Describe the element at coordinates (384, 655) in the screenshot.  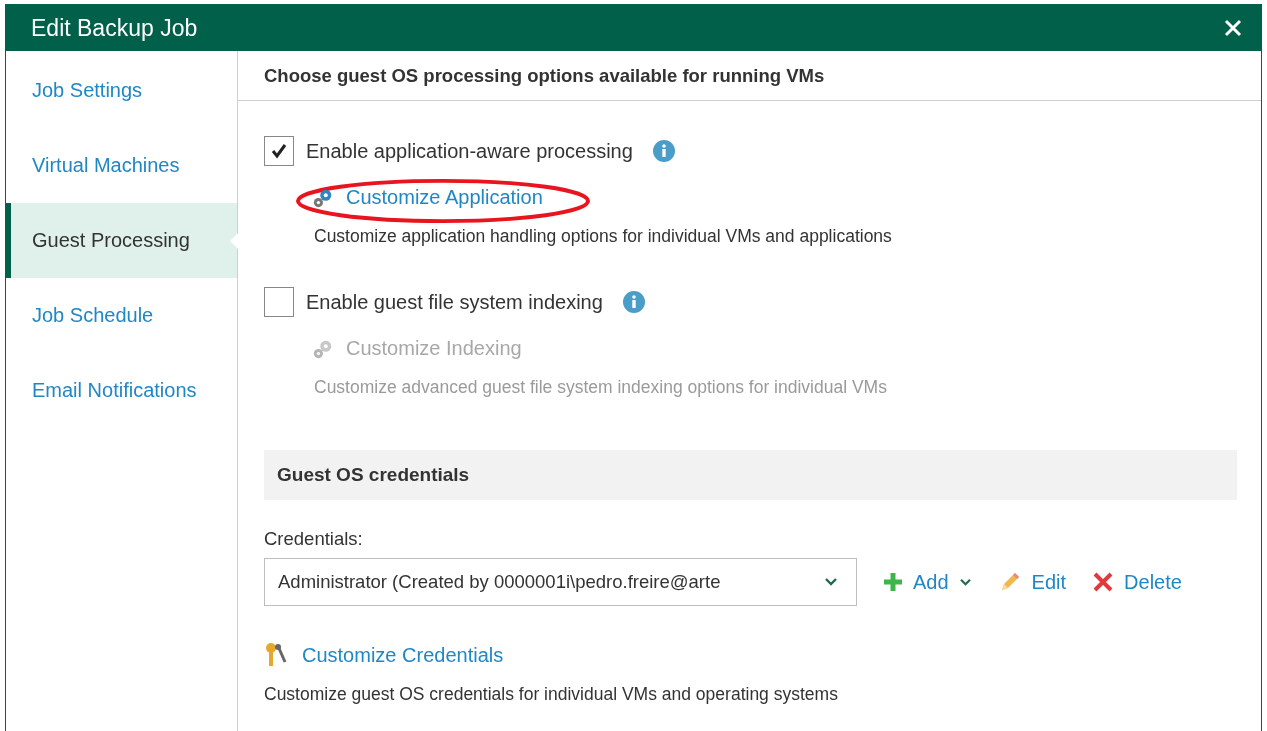
I see `customize-credentials-link: Customize Credentials` at that location.